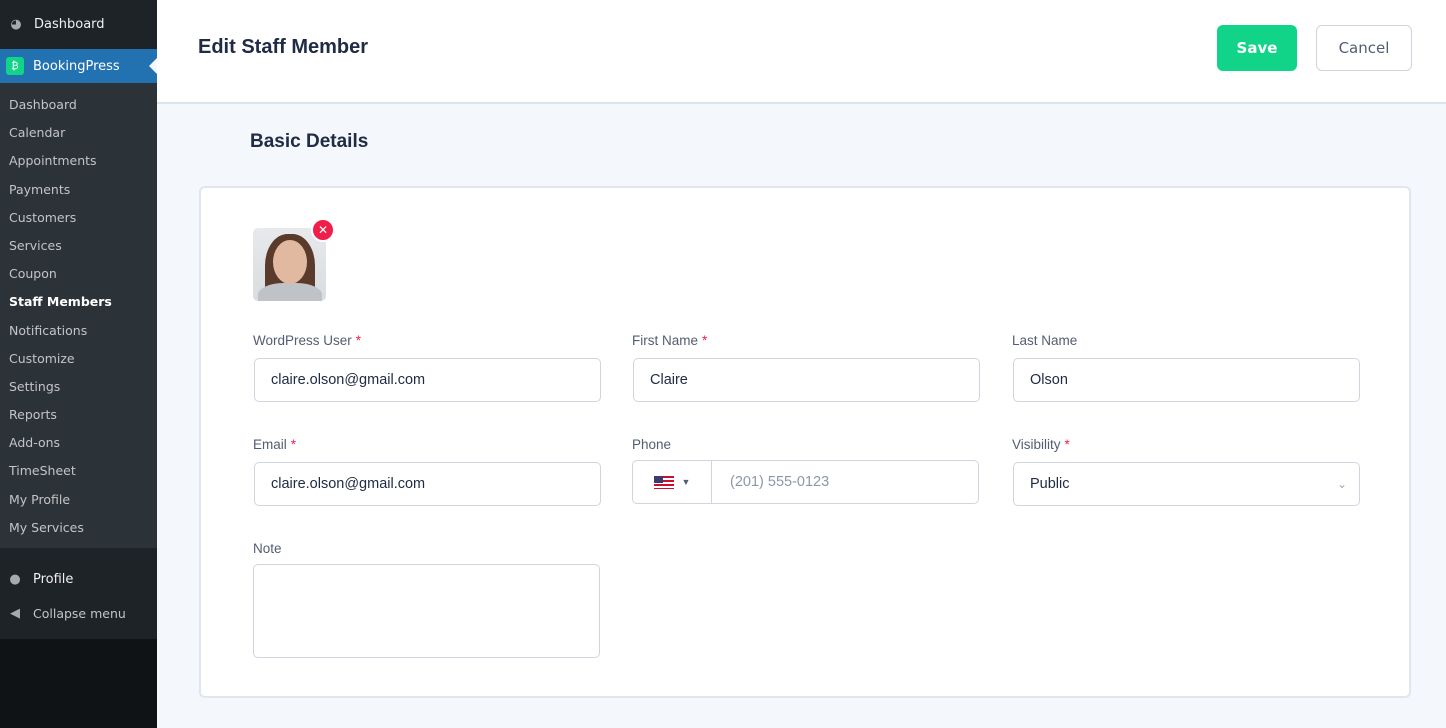  I want to click on note-label: Note, so click(267, 548).